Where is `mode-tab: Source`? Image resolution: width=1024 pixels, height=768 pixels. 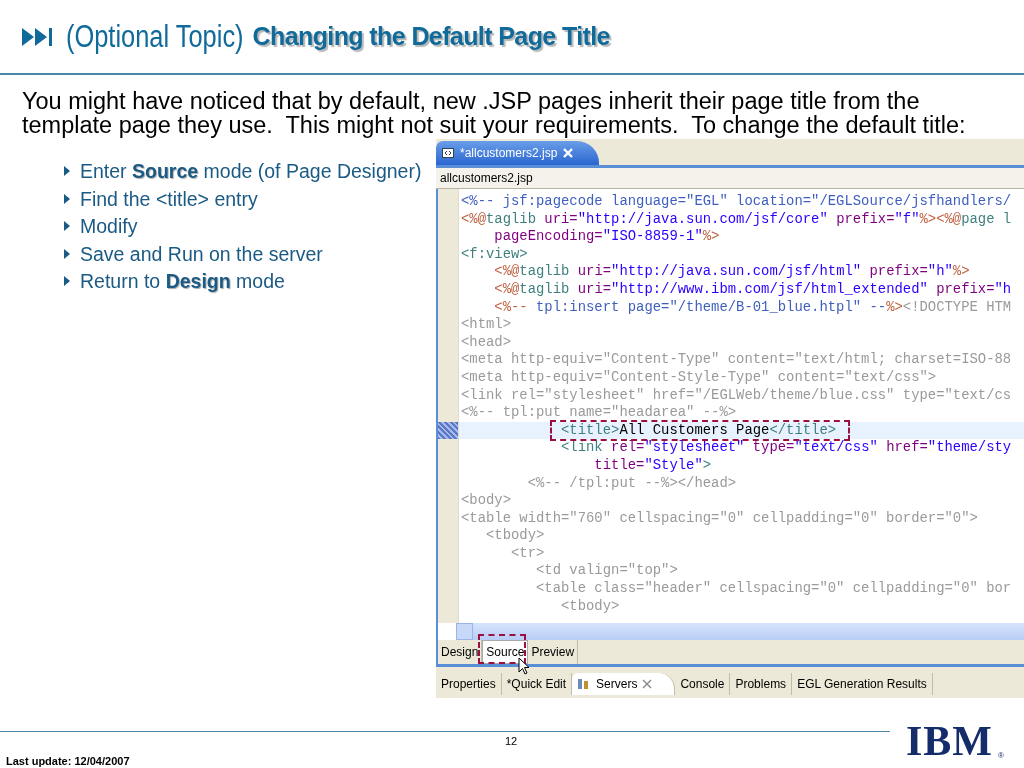 mode-tab: Source is located at coordinates (505, 652).